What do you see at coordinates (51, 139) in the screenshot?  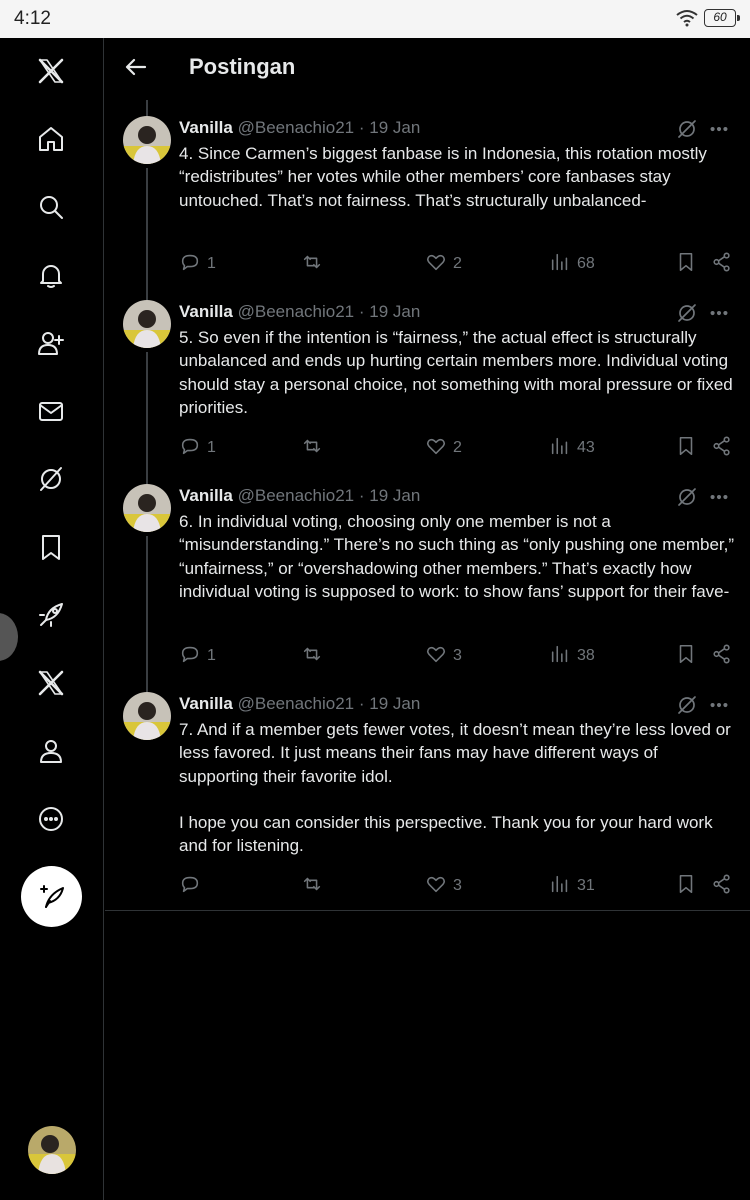 I see `home-icon` at bounding box center [51, 139].